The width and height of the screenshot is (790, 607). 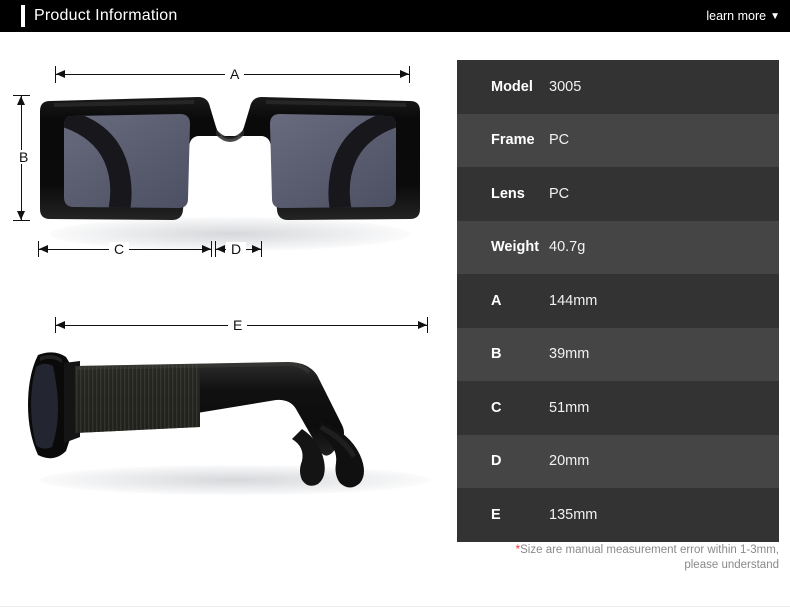 What do you see at coordinates (23, 16) in the screenshot?
I see `header-accent-bar` at bounding box center [23, 16].